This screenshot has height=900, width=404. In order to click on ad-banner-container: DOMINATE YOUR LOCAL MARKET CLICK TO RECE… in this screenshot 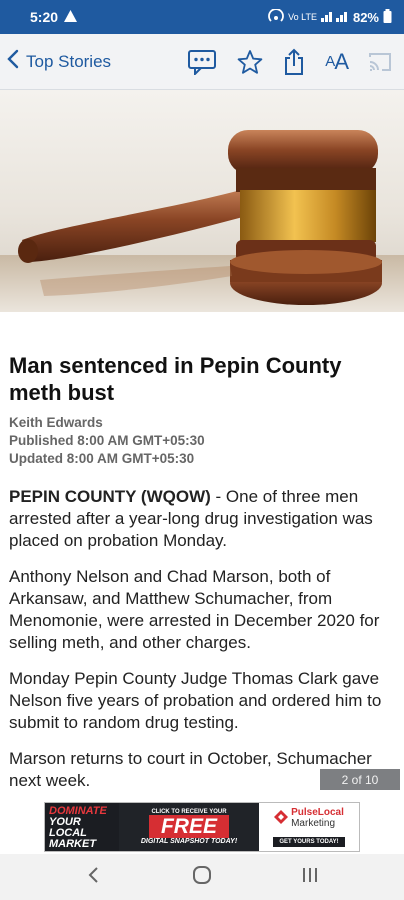, I will do `click(202, 827)`.